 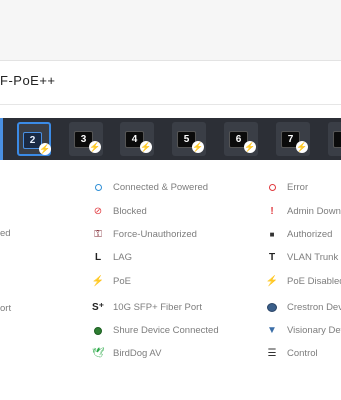 What do you see at coordinates (314, 281) in the screenshot?
I see `legend-label: PoE Disabled` at bounding box center [314, 281].